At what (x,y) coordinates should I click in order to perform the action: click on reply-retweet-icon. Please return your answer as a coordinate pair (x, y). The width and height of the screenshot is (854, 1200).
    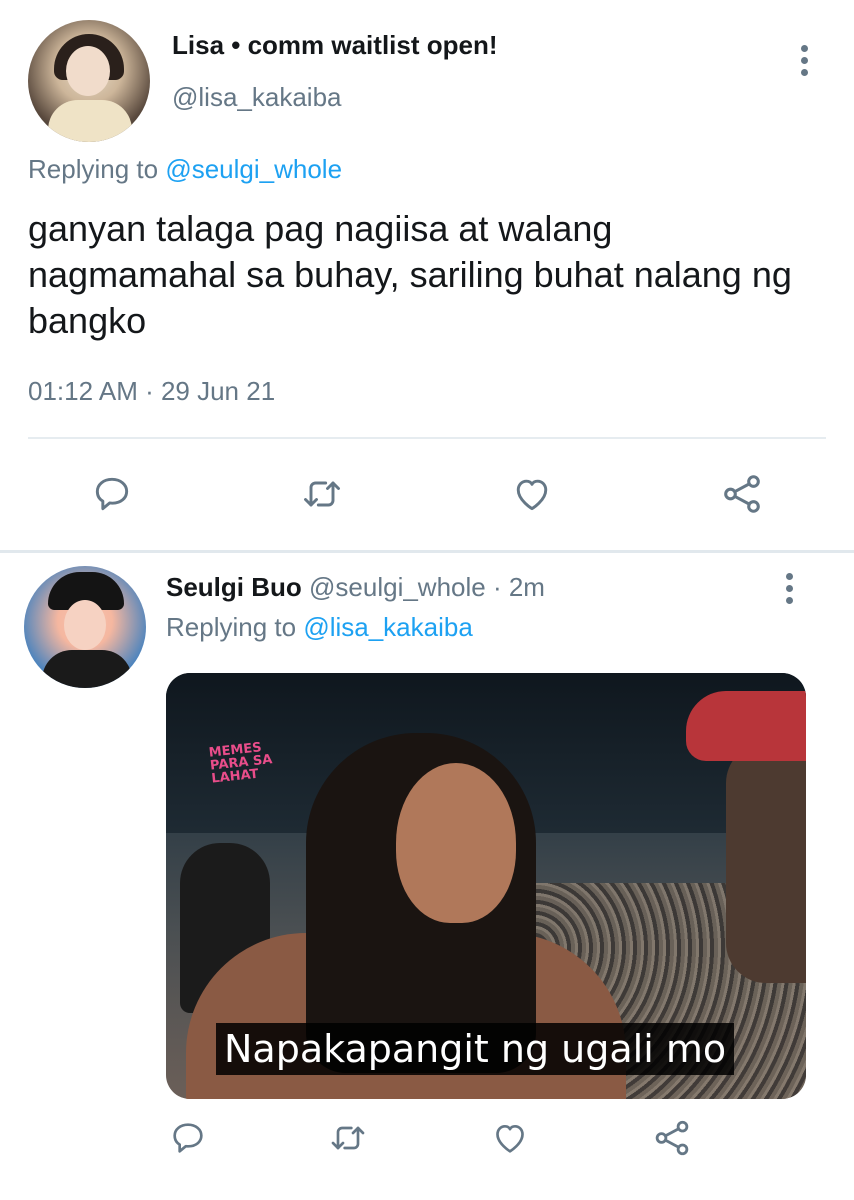
    Looking at the image, I should click on (348, 1138).